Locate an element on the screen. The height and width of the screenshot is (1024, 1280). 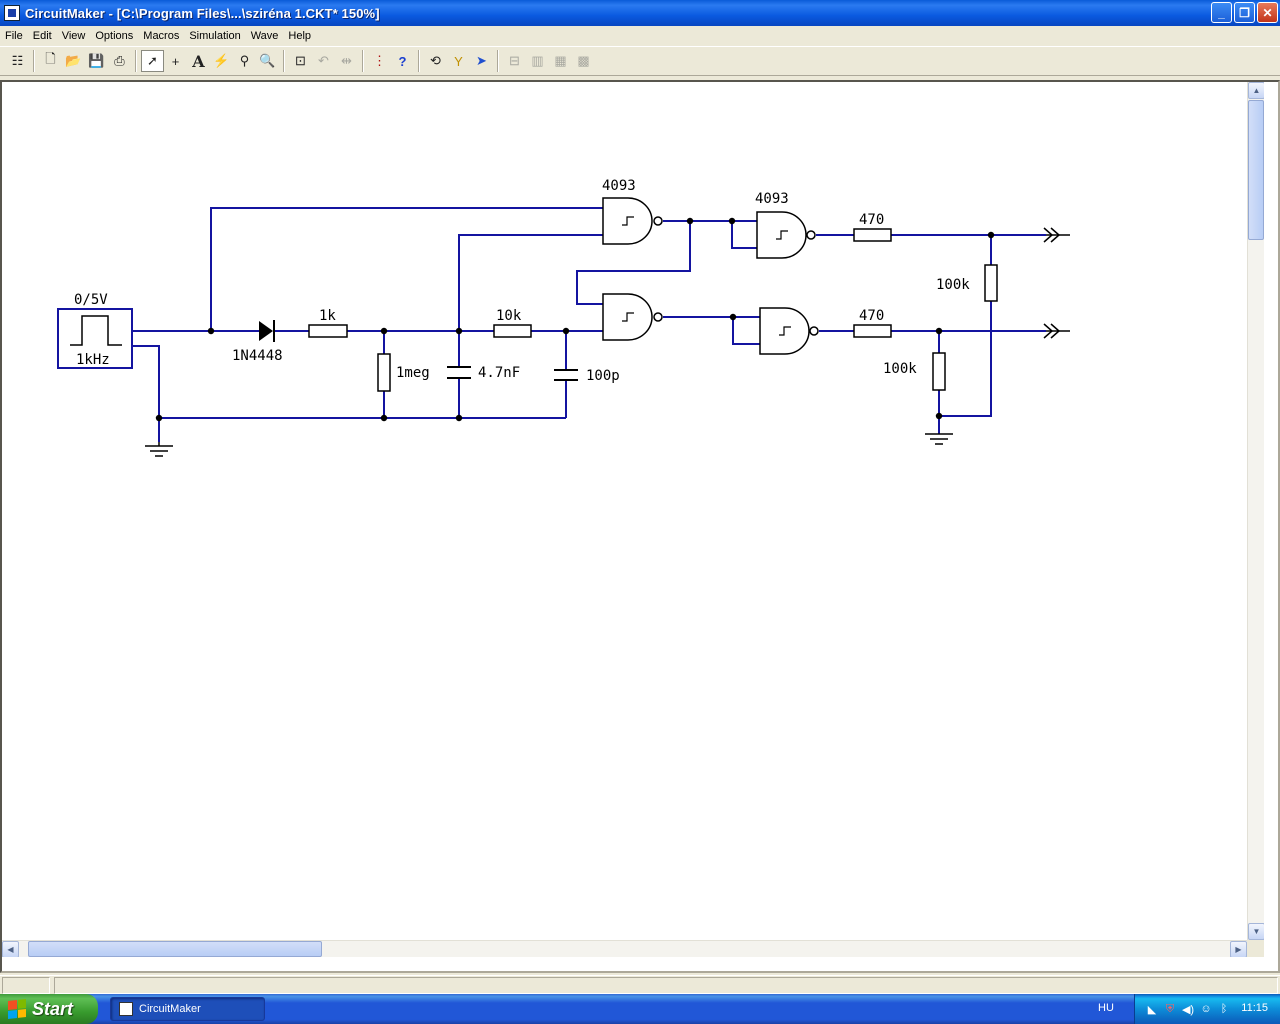
vertical-scroll-thumb is located at coordinates (1256, 170).